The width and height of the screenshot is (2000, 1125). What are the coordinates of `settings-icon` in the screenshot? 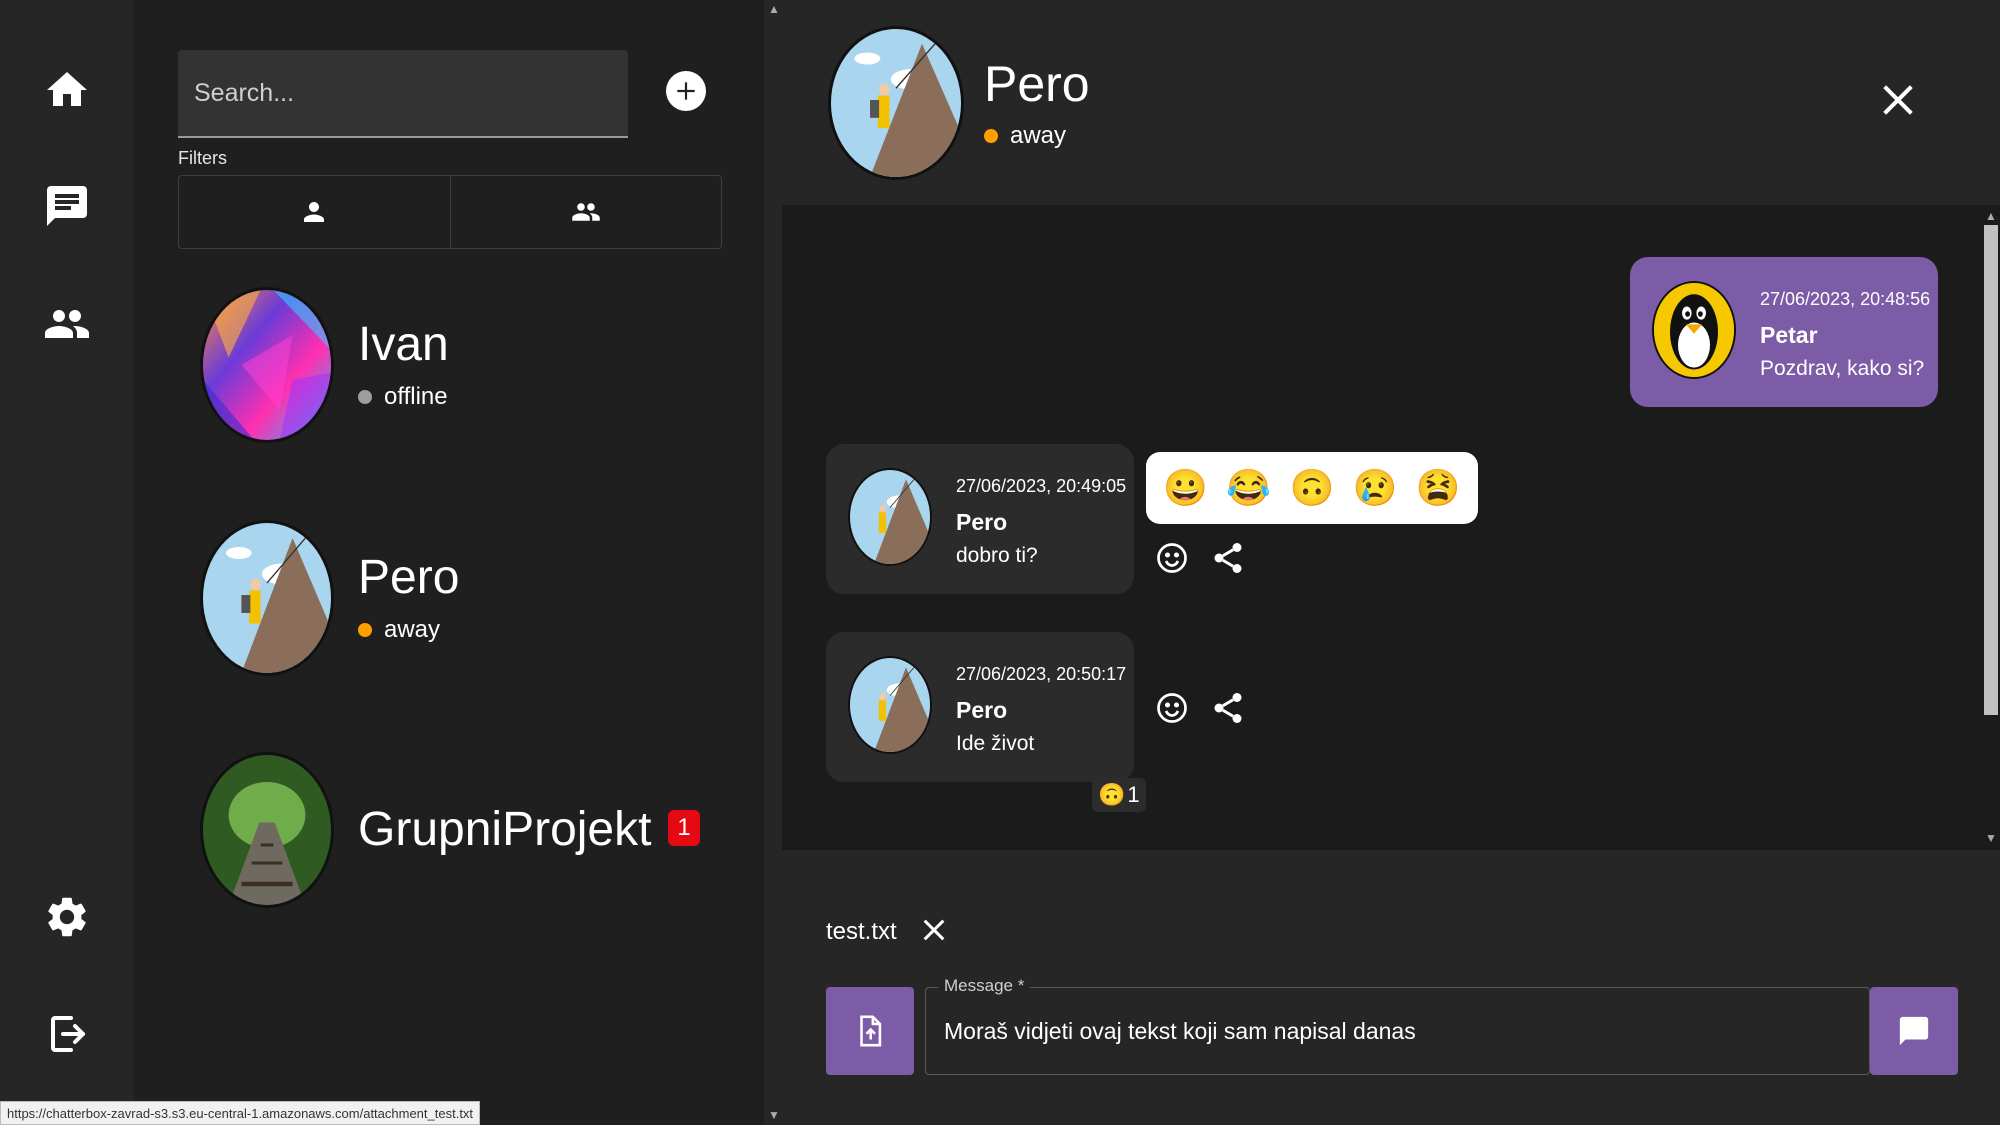 It's located at (67, 917).